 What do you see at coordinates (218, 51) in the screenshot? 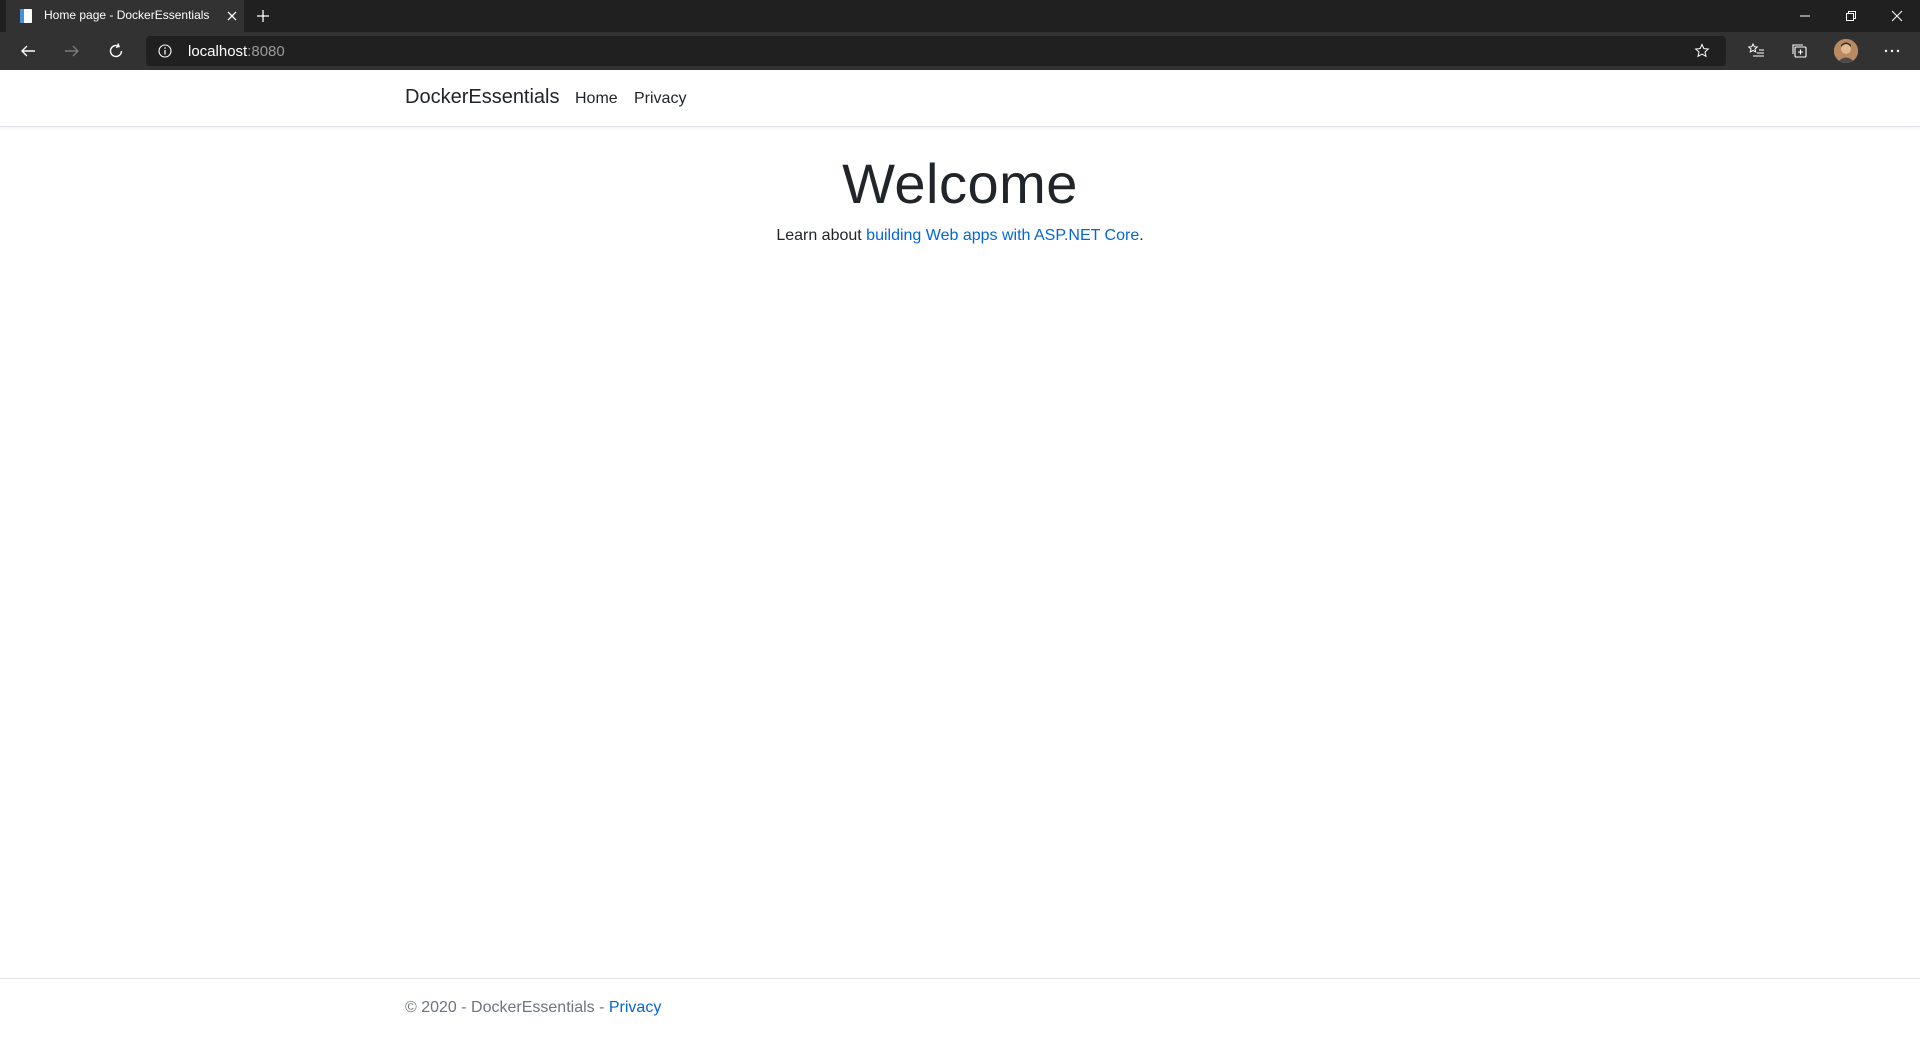
I see `url-host: localhost` at bounding box center [218, 51].